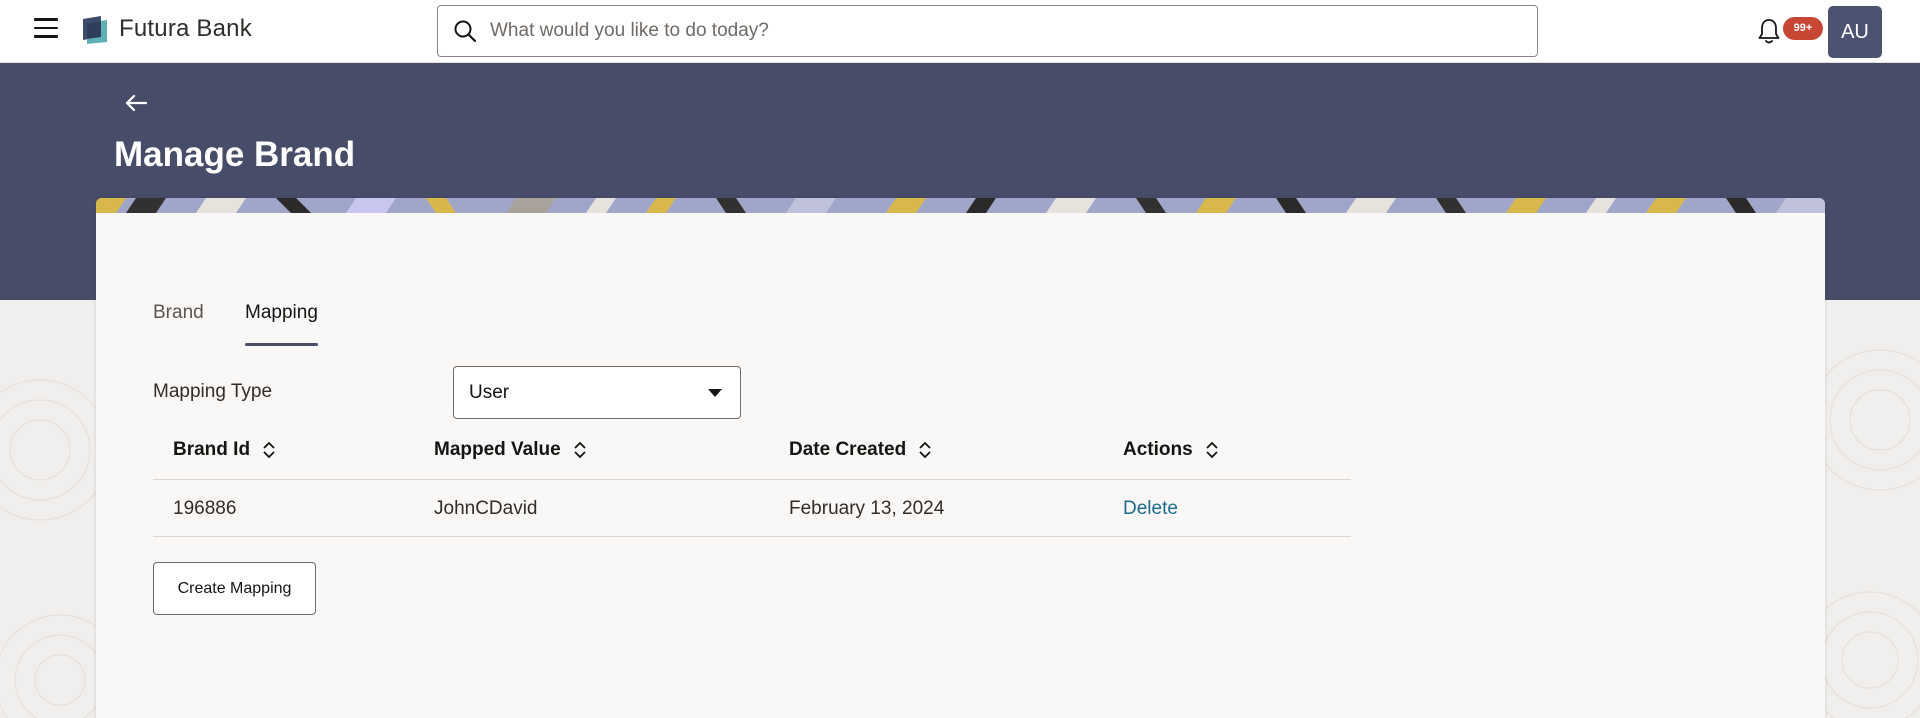 The image size is (1920, 718). Describe the element at coordinates (1158, 449) in the screenshot. I see `column-label: Actions` at that location.